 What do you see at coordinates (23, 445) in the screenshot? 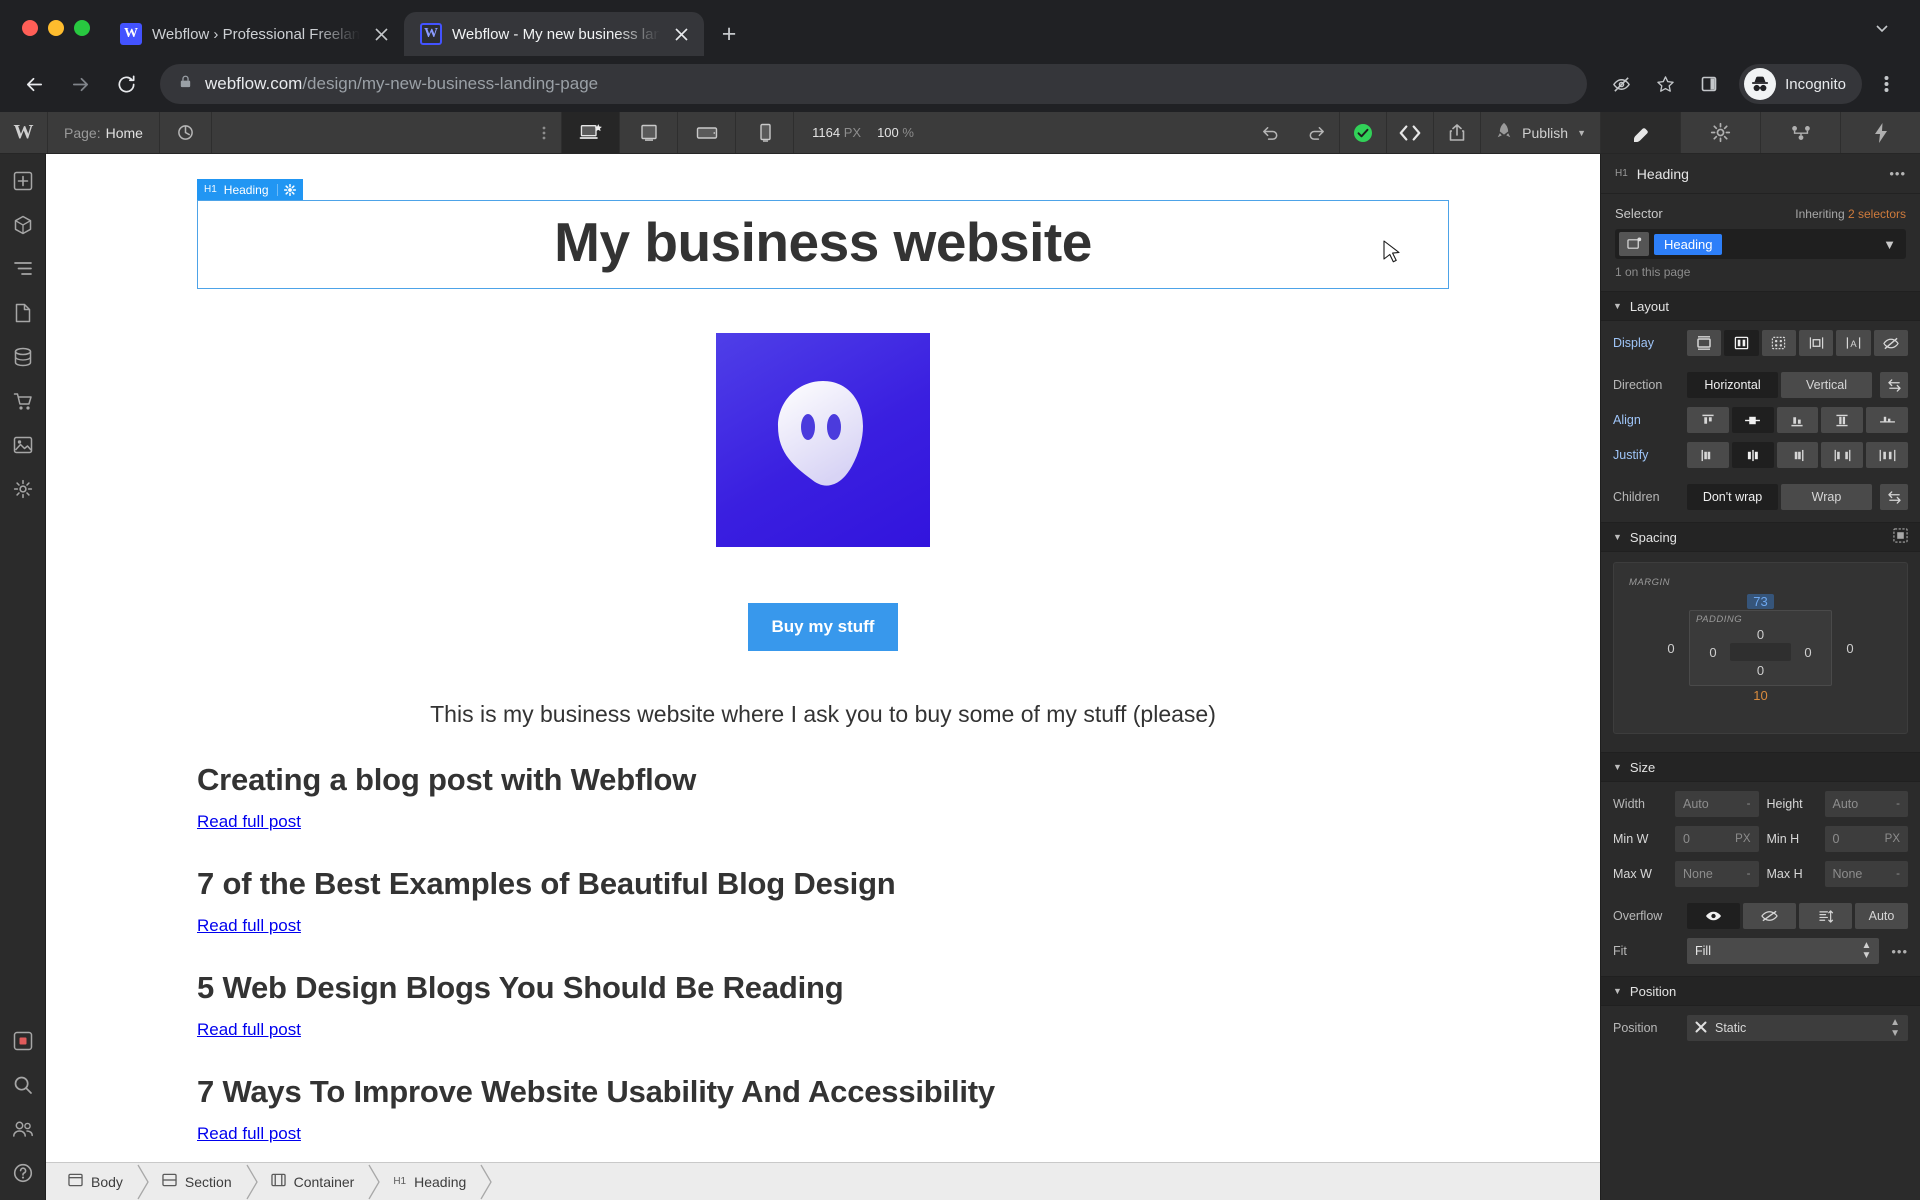
I see `assets-icon` at bounding box center [23, 445].